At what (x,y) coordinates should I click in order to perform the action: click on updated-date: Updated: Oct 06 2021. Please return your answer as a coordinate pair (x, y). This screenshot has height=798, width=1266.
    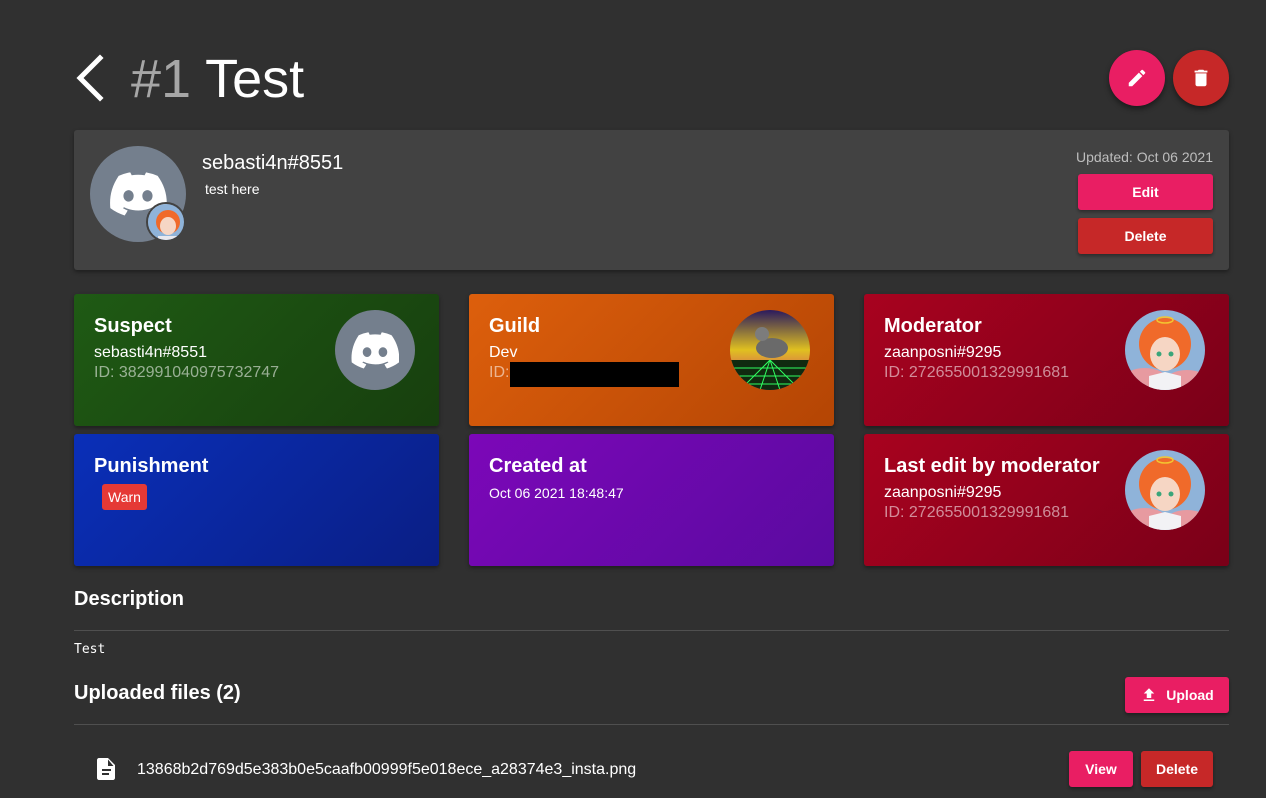
    Looking at the image, I should click on (1144, 157).